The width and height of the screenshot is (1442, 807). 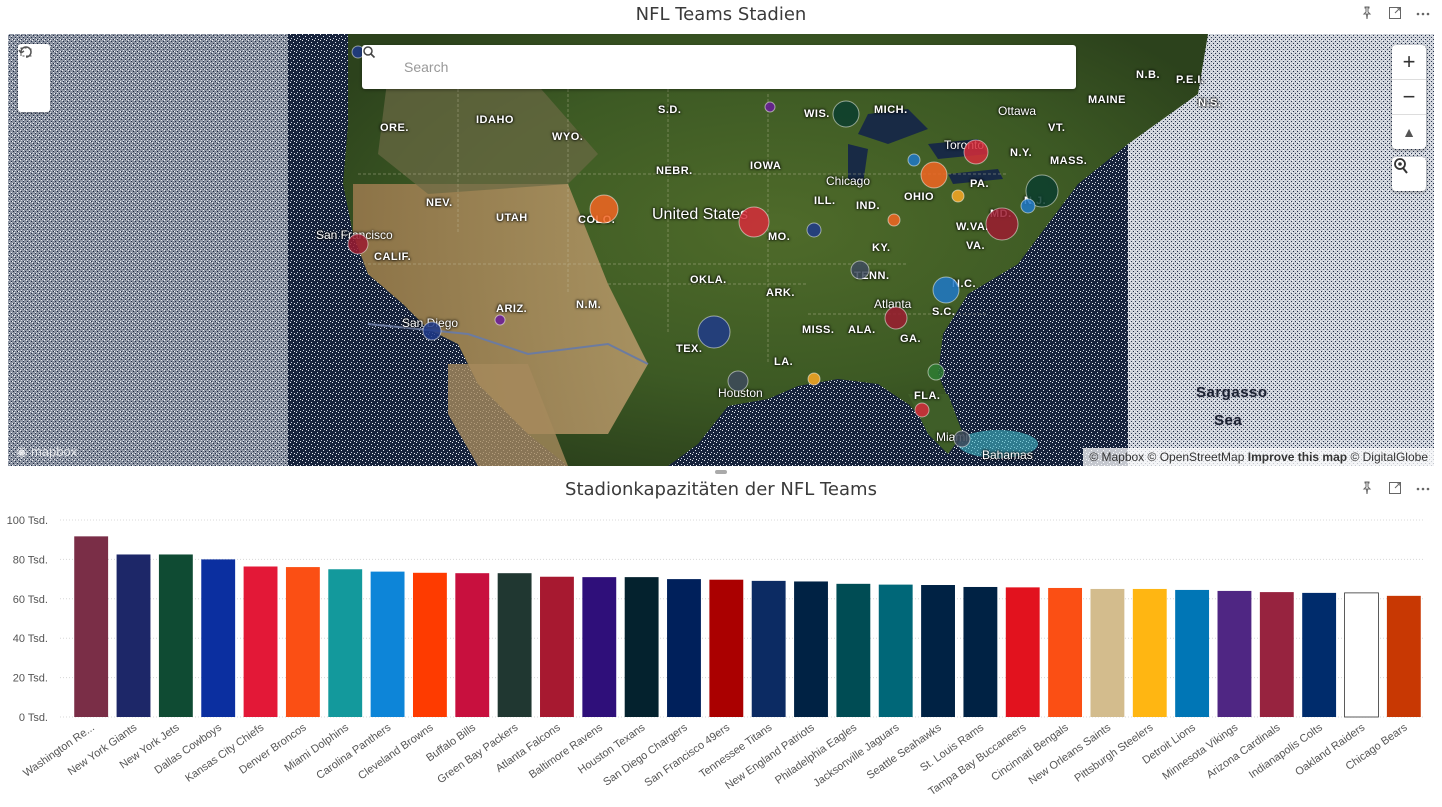 What do you see at coordinates (1389, 457) in the screenshot?
I see `attribution-digitalglobe: © DigitalGlobe` at bounding box center [1389, 457].